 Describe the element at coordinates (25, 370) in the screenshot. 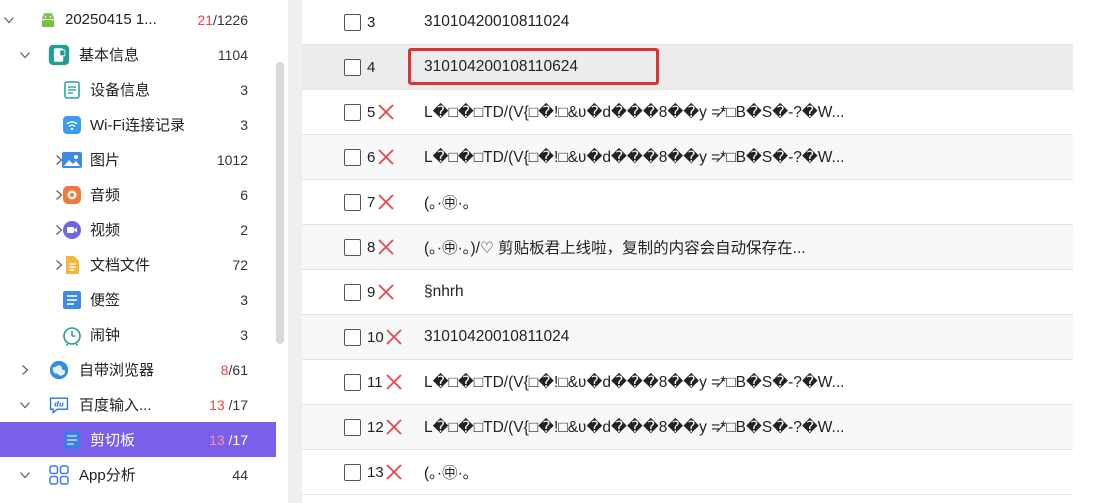

I see `chevron-right-icon` at that location.